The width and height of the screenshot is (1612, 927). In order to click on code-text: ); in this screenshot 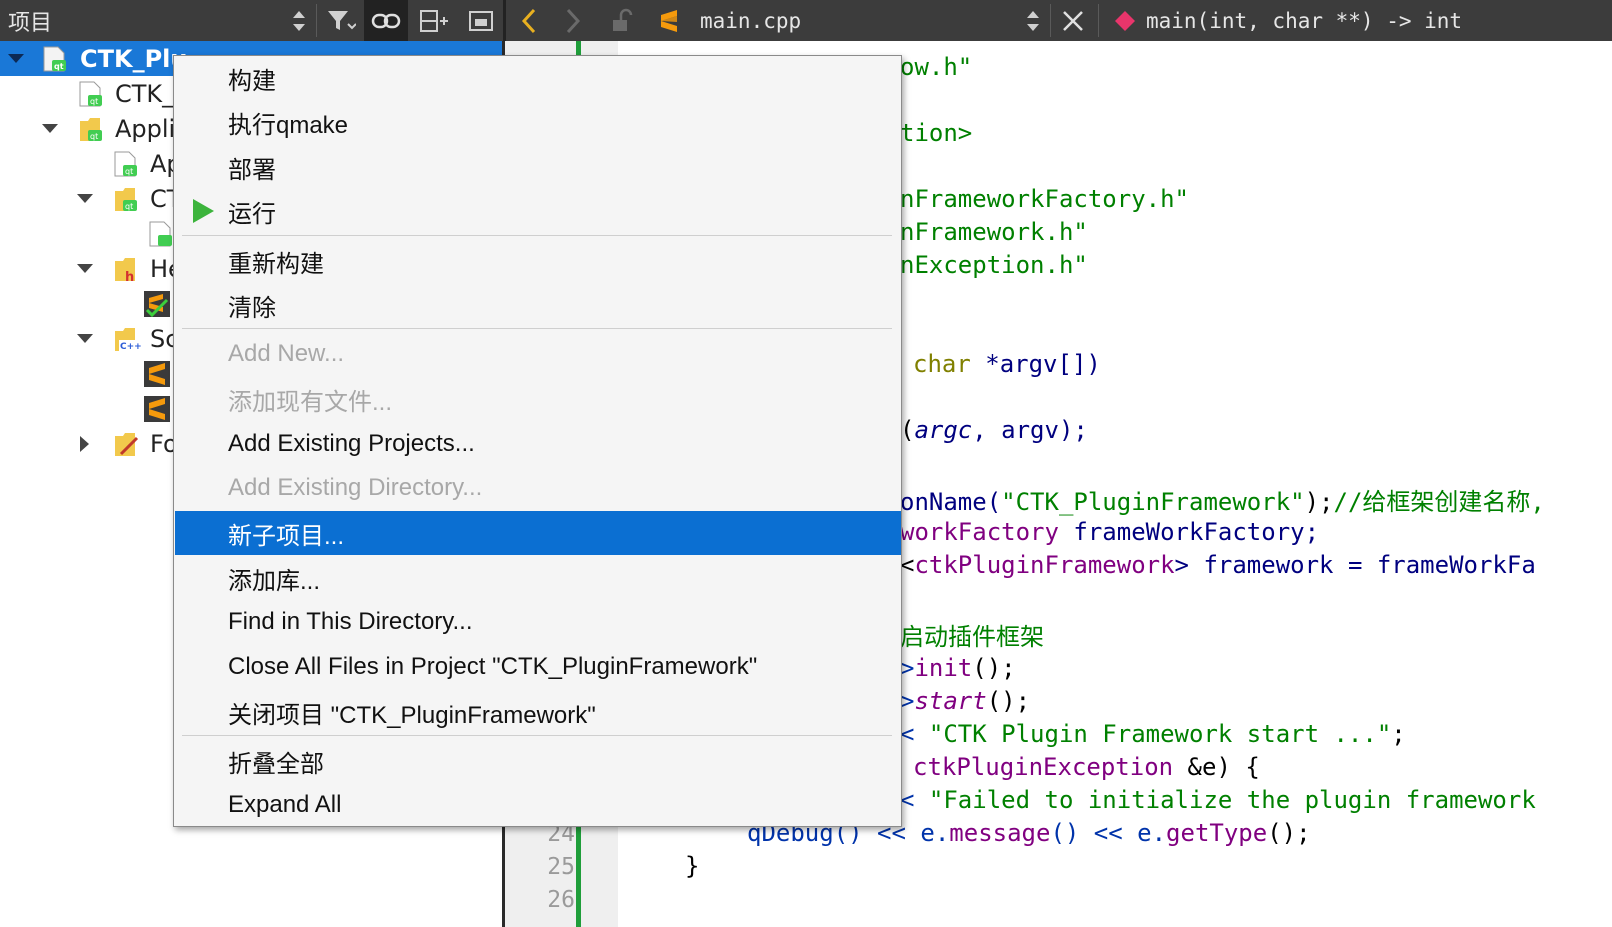, I will do `click(1319, 502)`.